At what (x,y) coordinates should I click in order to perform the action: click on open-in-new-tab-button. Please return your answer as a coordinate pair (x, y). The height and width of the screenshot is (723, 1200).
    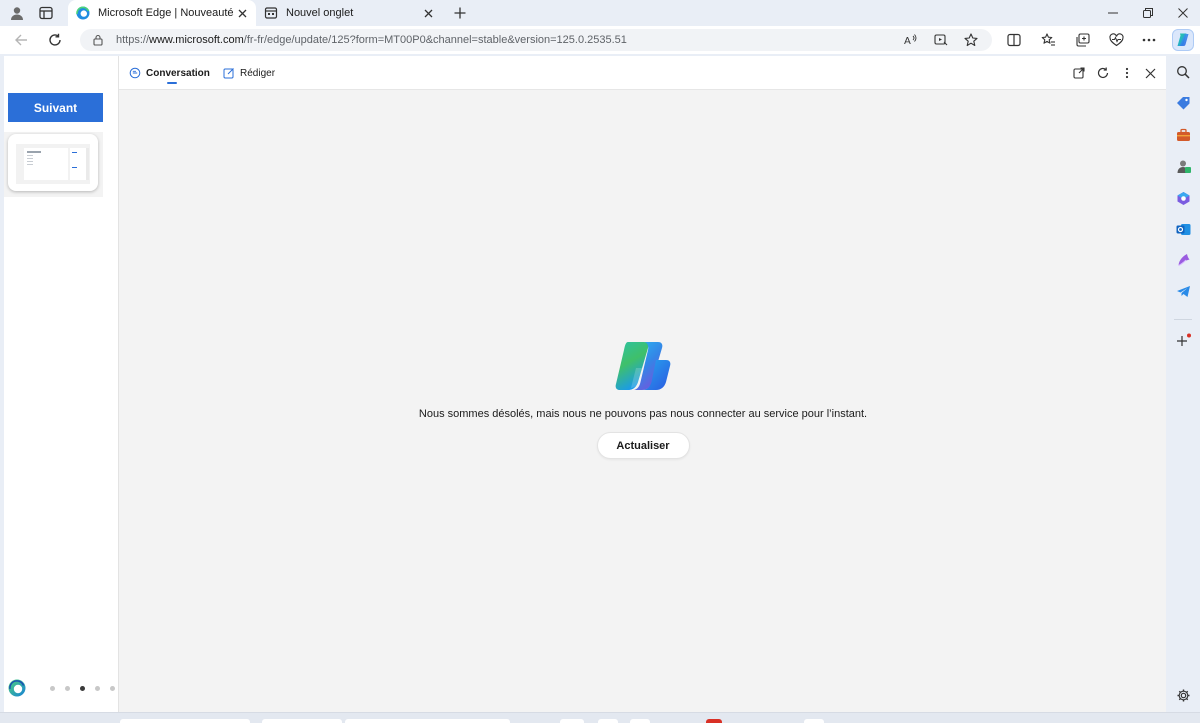
    Looking at the image, I should click on (1079, 73).